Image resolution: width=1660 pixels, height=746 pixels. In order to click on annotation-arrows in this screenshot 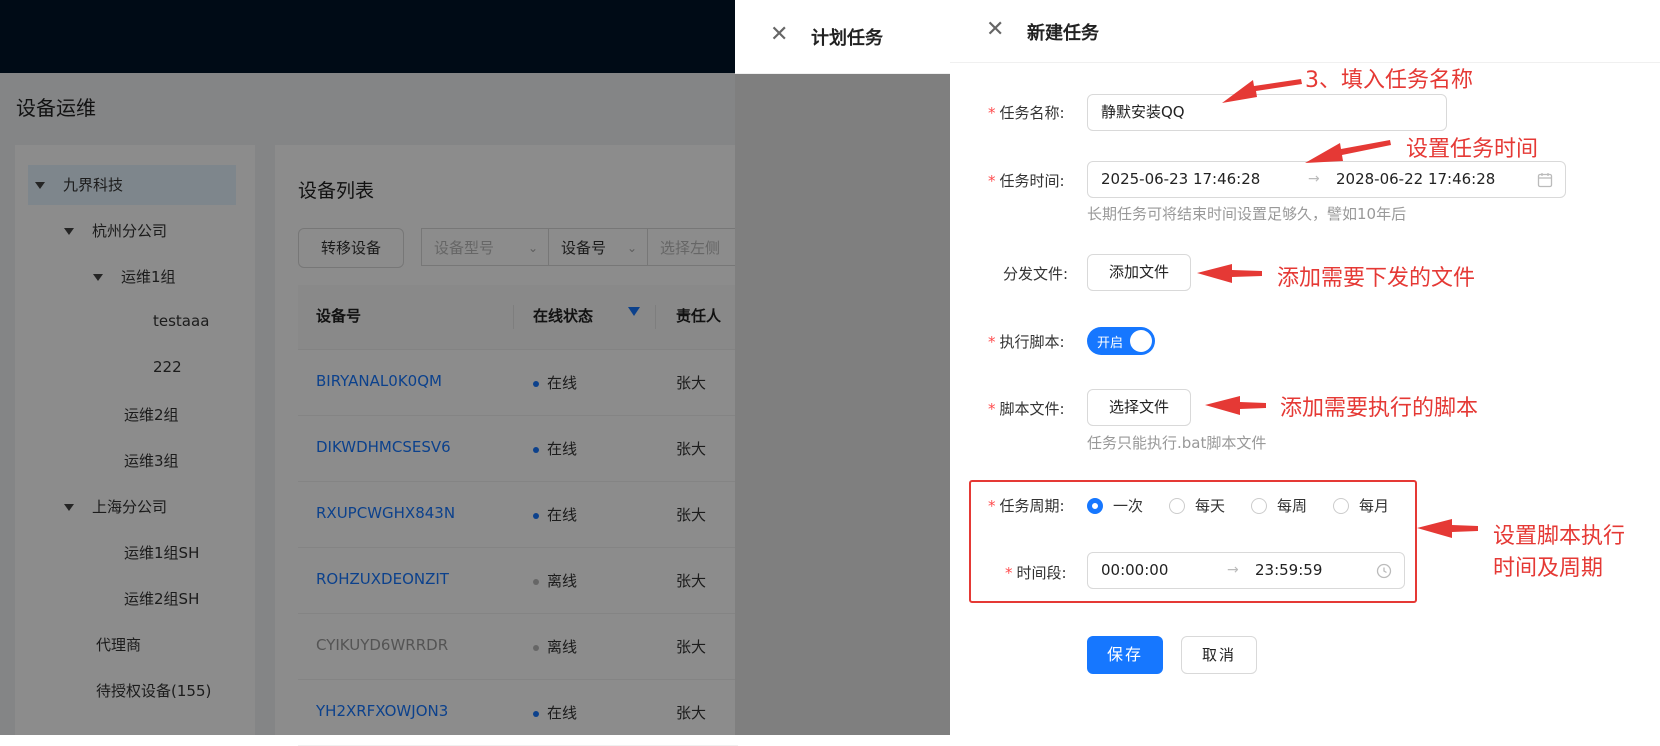, I will do `click(1337, 308)`.